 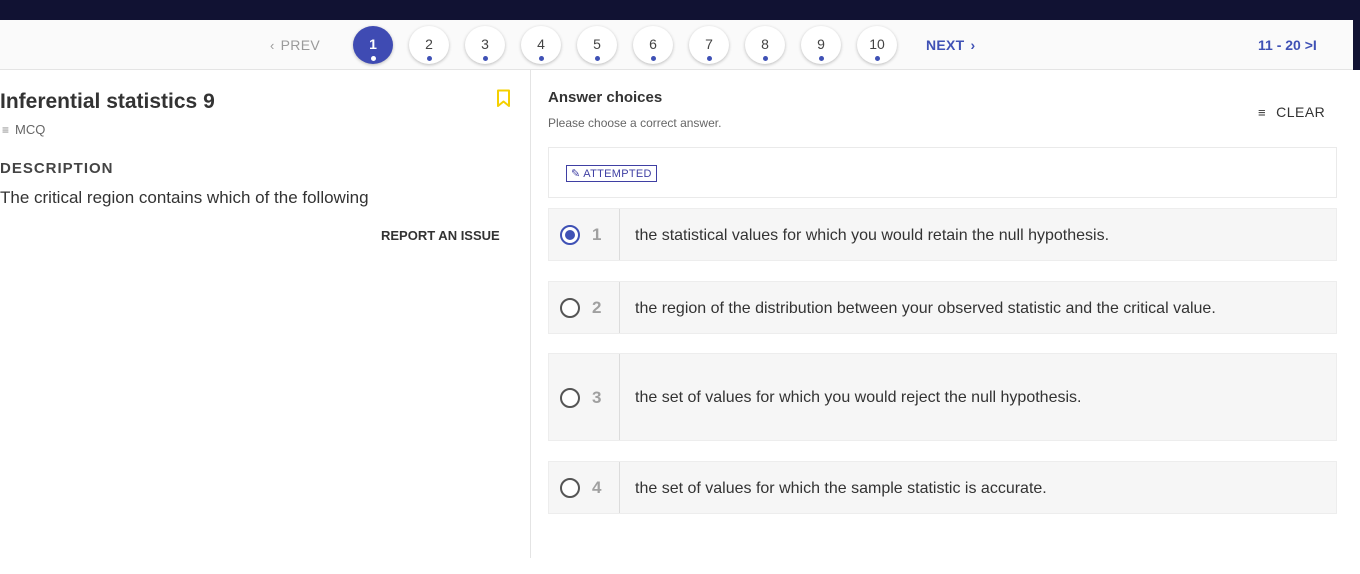 I want to click on page-number: 10, so click(x=877, y=44).